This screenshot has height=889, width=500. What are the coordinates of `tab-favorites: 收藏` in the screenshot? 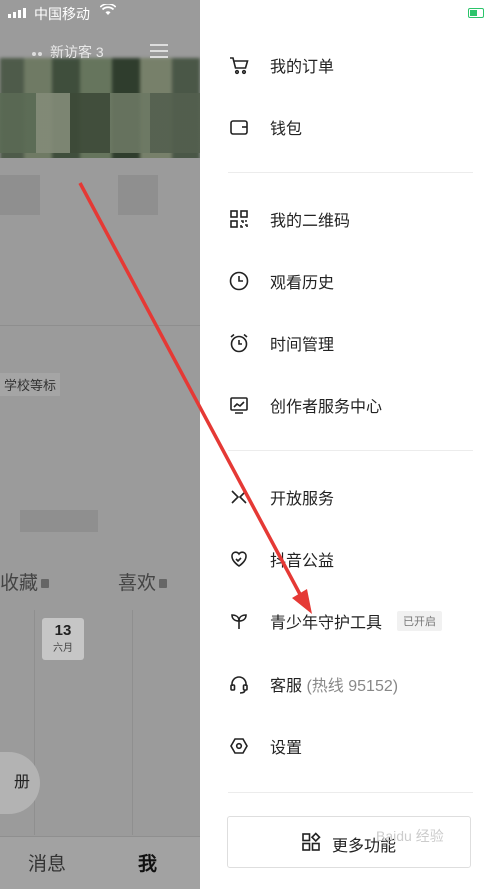 It's located at (25, 581).